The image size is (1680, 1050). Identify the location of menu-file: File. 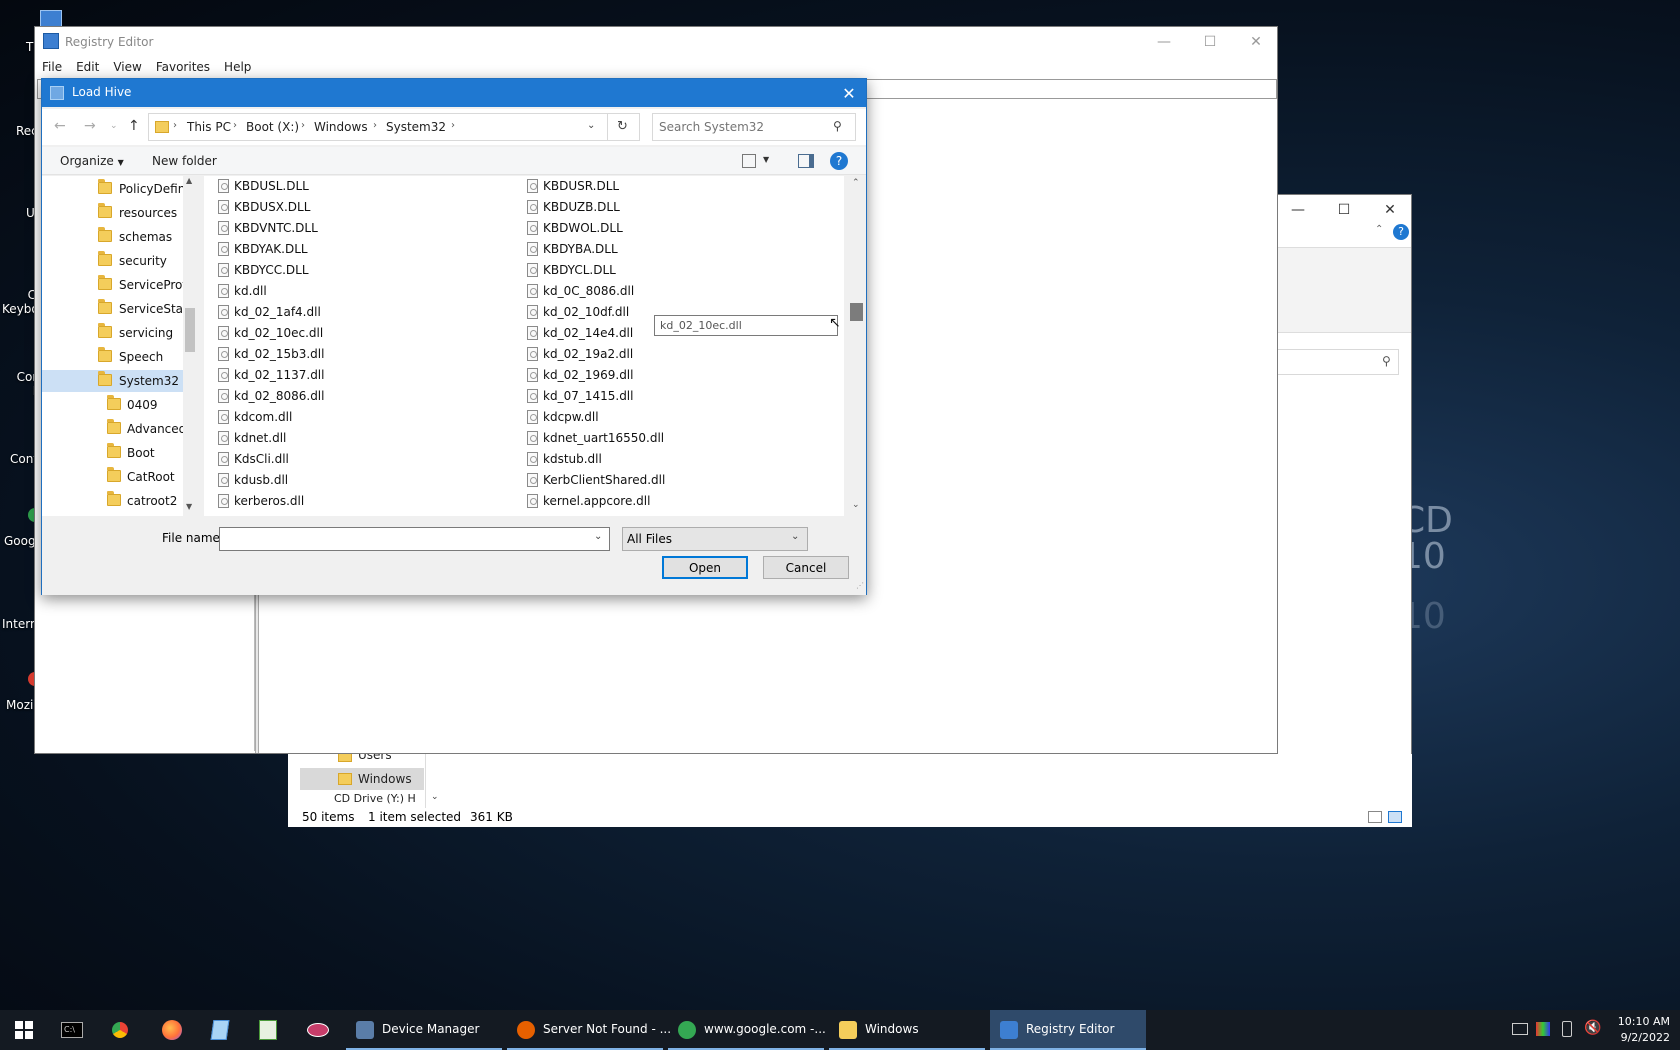
(52, 67).